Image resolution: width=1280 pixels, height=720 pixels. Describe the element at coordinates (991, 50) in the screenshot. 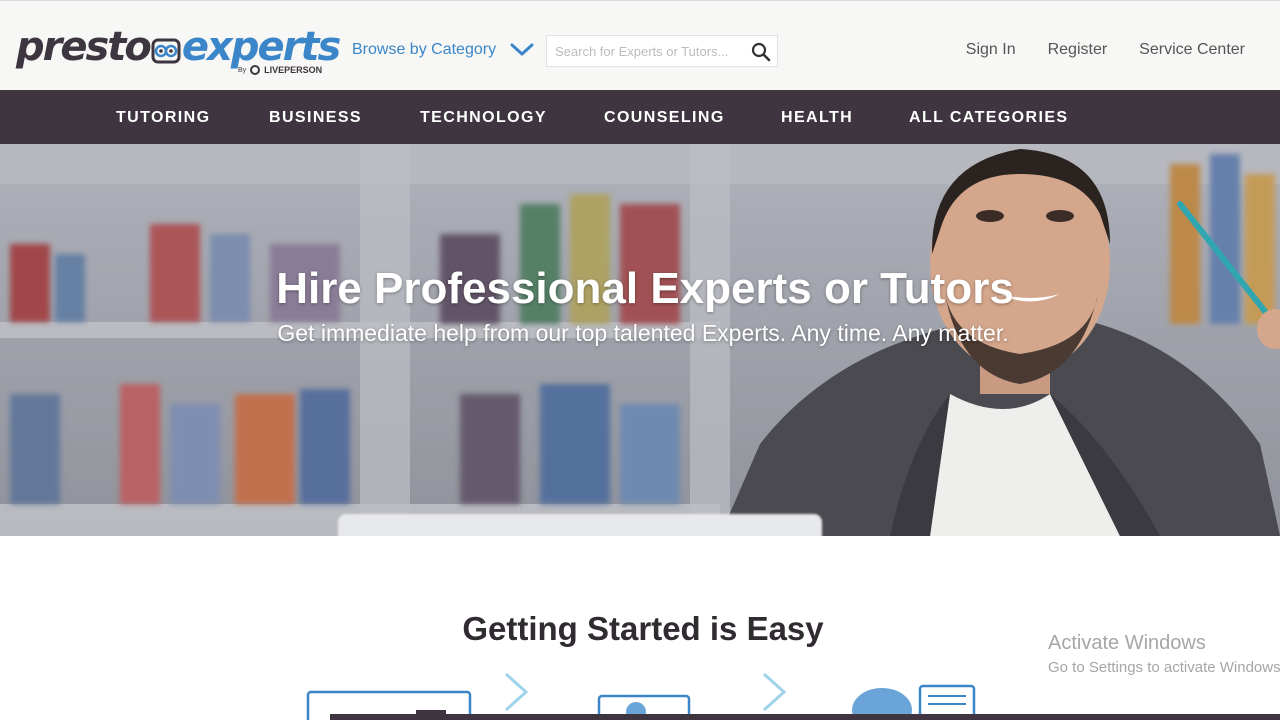

I see `sign-in-link: Sign In` at that location.